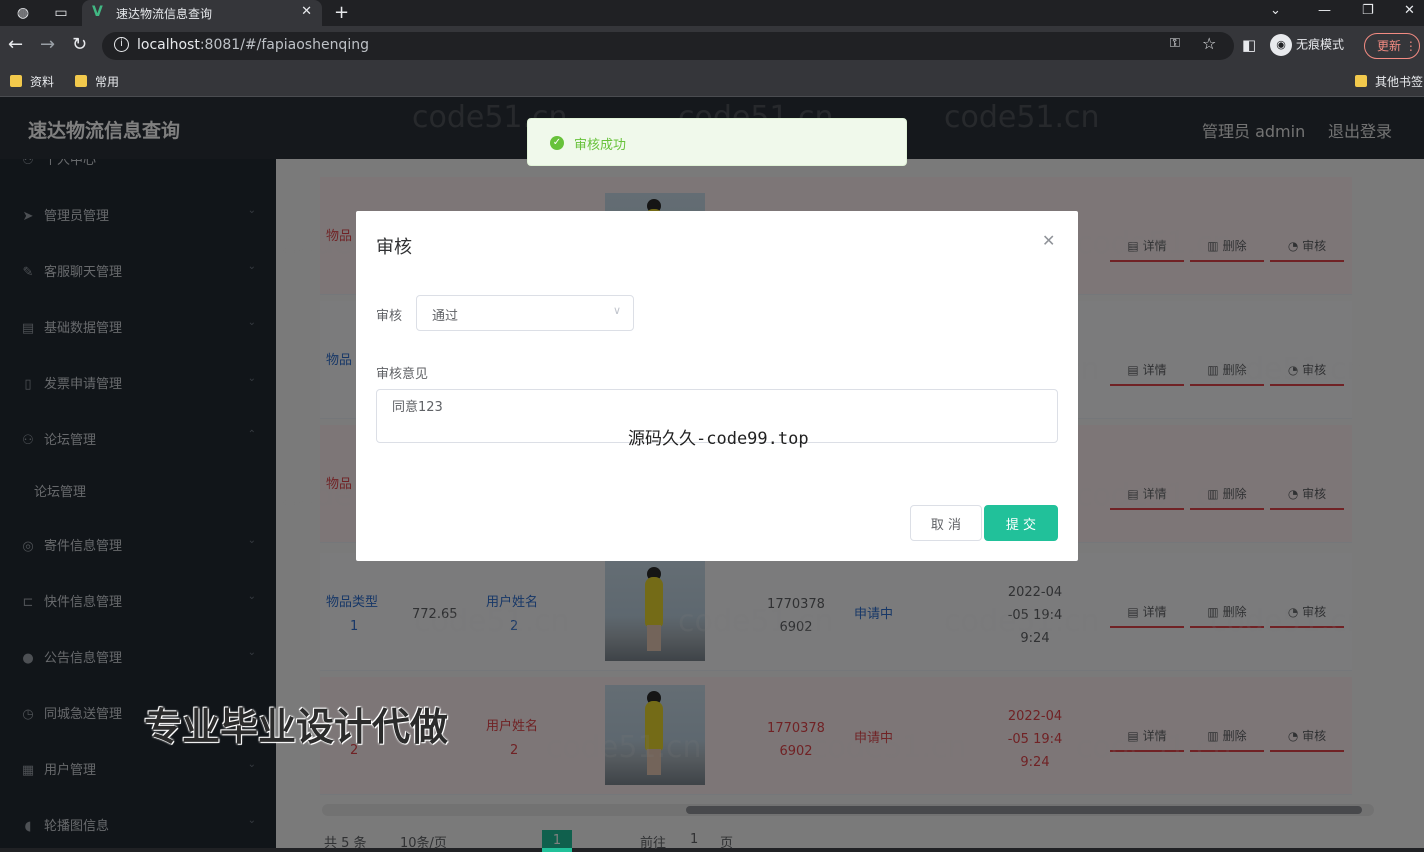 The width and height of the screenshot is (1424, 852). I want to click on chevron-down-icon: ∨, so click(616, 310).